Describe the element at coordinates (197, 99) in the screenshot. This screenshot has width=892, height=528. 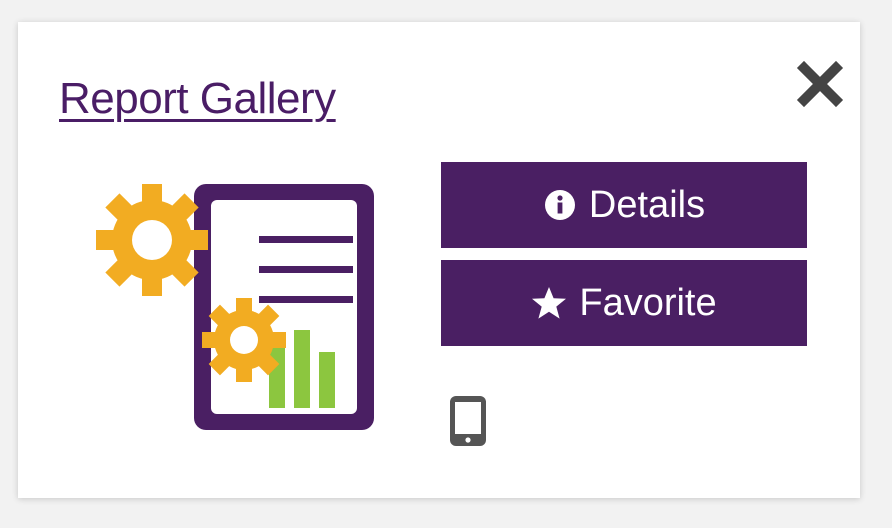
I see `report-title-link: Report Gallery` at that location.